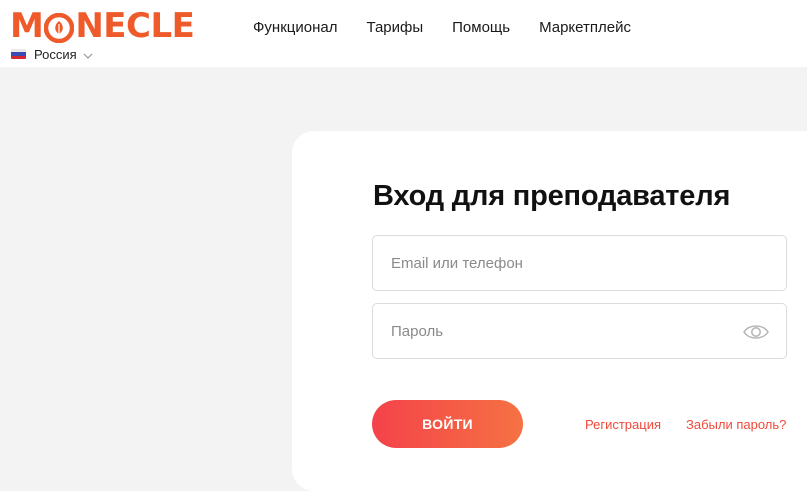 The image size is (807, 491). I want to click on logo-text-m: M, so click(27, 26).